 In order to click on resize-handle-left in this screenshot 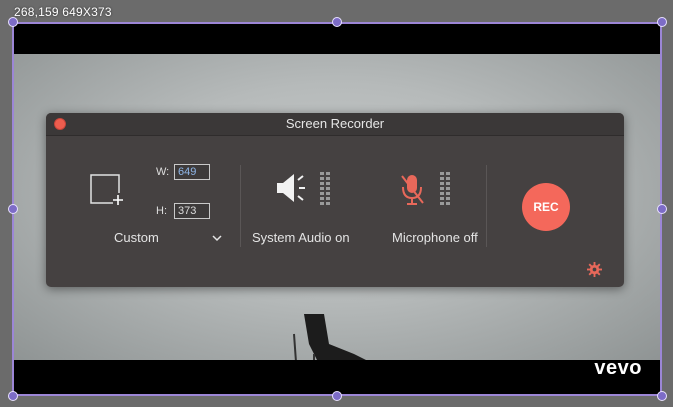, I will do `click(13, 209)`.